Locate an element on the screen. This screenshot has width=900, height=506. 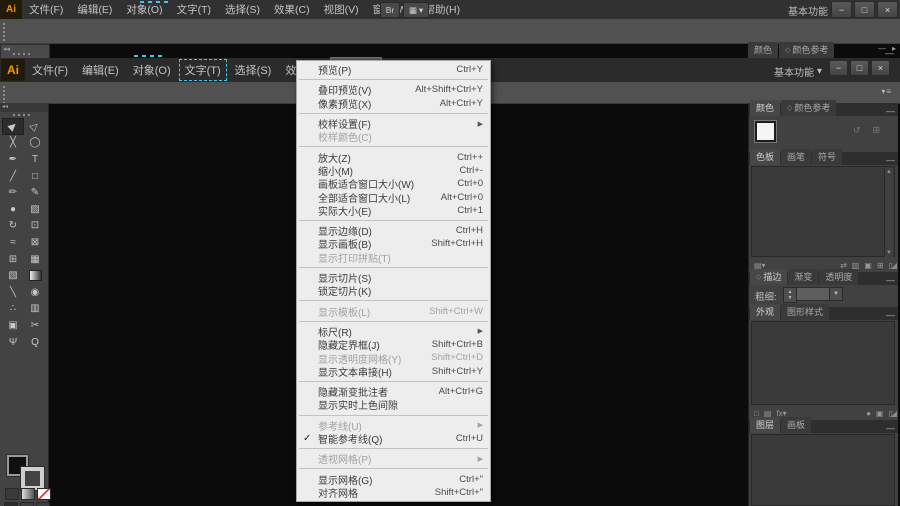
inner-menu-item-2: 对象(O) is located at coordinates (152, 70).